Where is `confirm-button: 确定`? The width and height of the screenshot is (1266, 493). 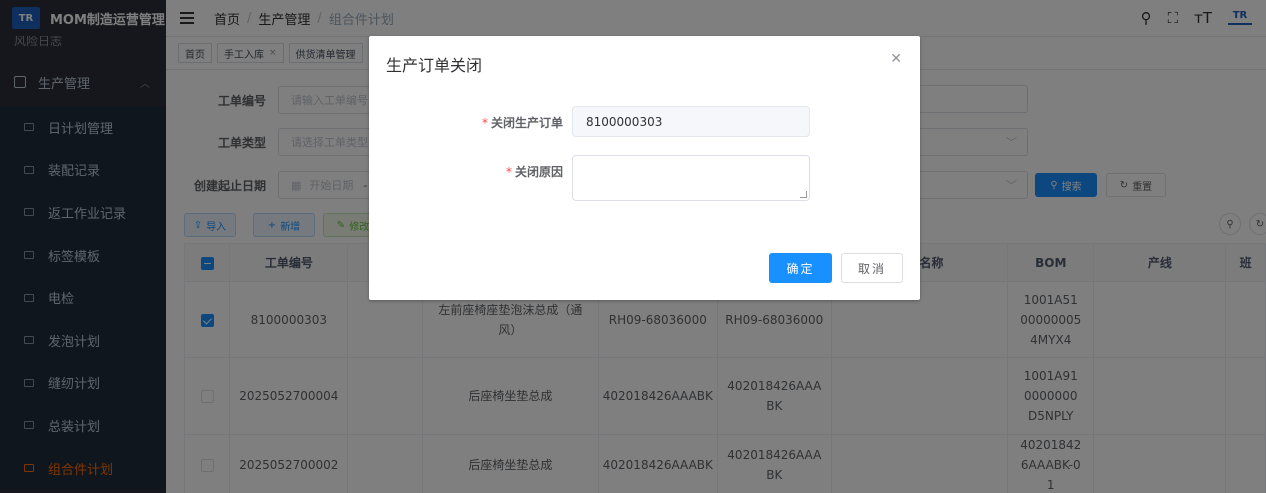
confirm-button: 确定 is located at coordinates (800, 268).